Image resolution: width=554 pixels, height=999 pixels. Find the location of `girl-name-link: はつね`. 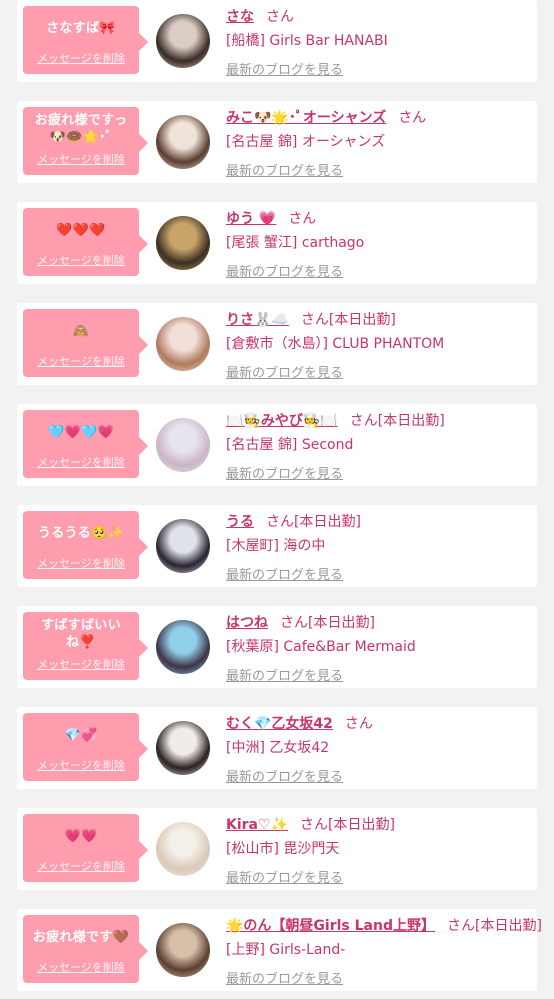

girl-name-link: はつね is located at coordinates (247, 623).